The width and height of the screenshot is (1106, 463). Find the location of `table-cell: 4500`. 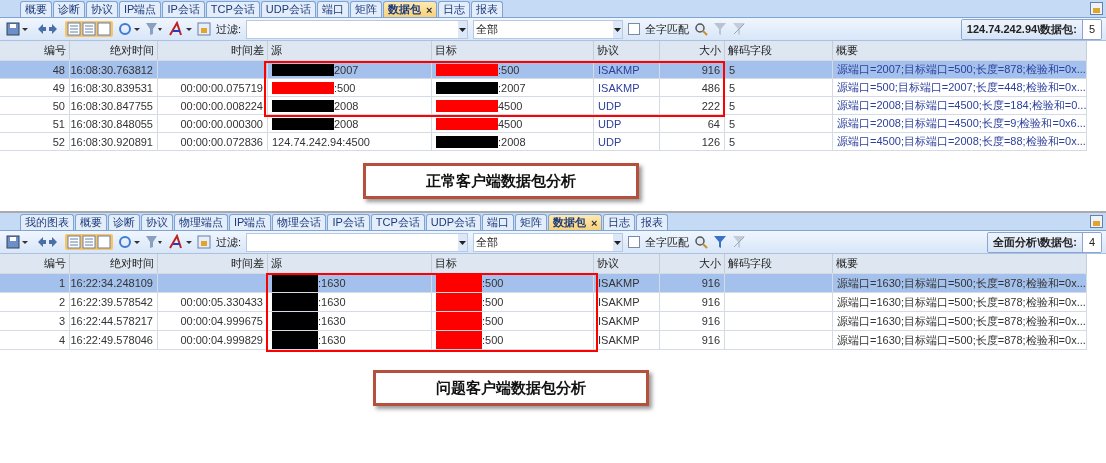

table-cell: 4500 is located at coordinates (510, 123).